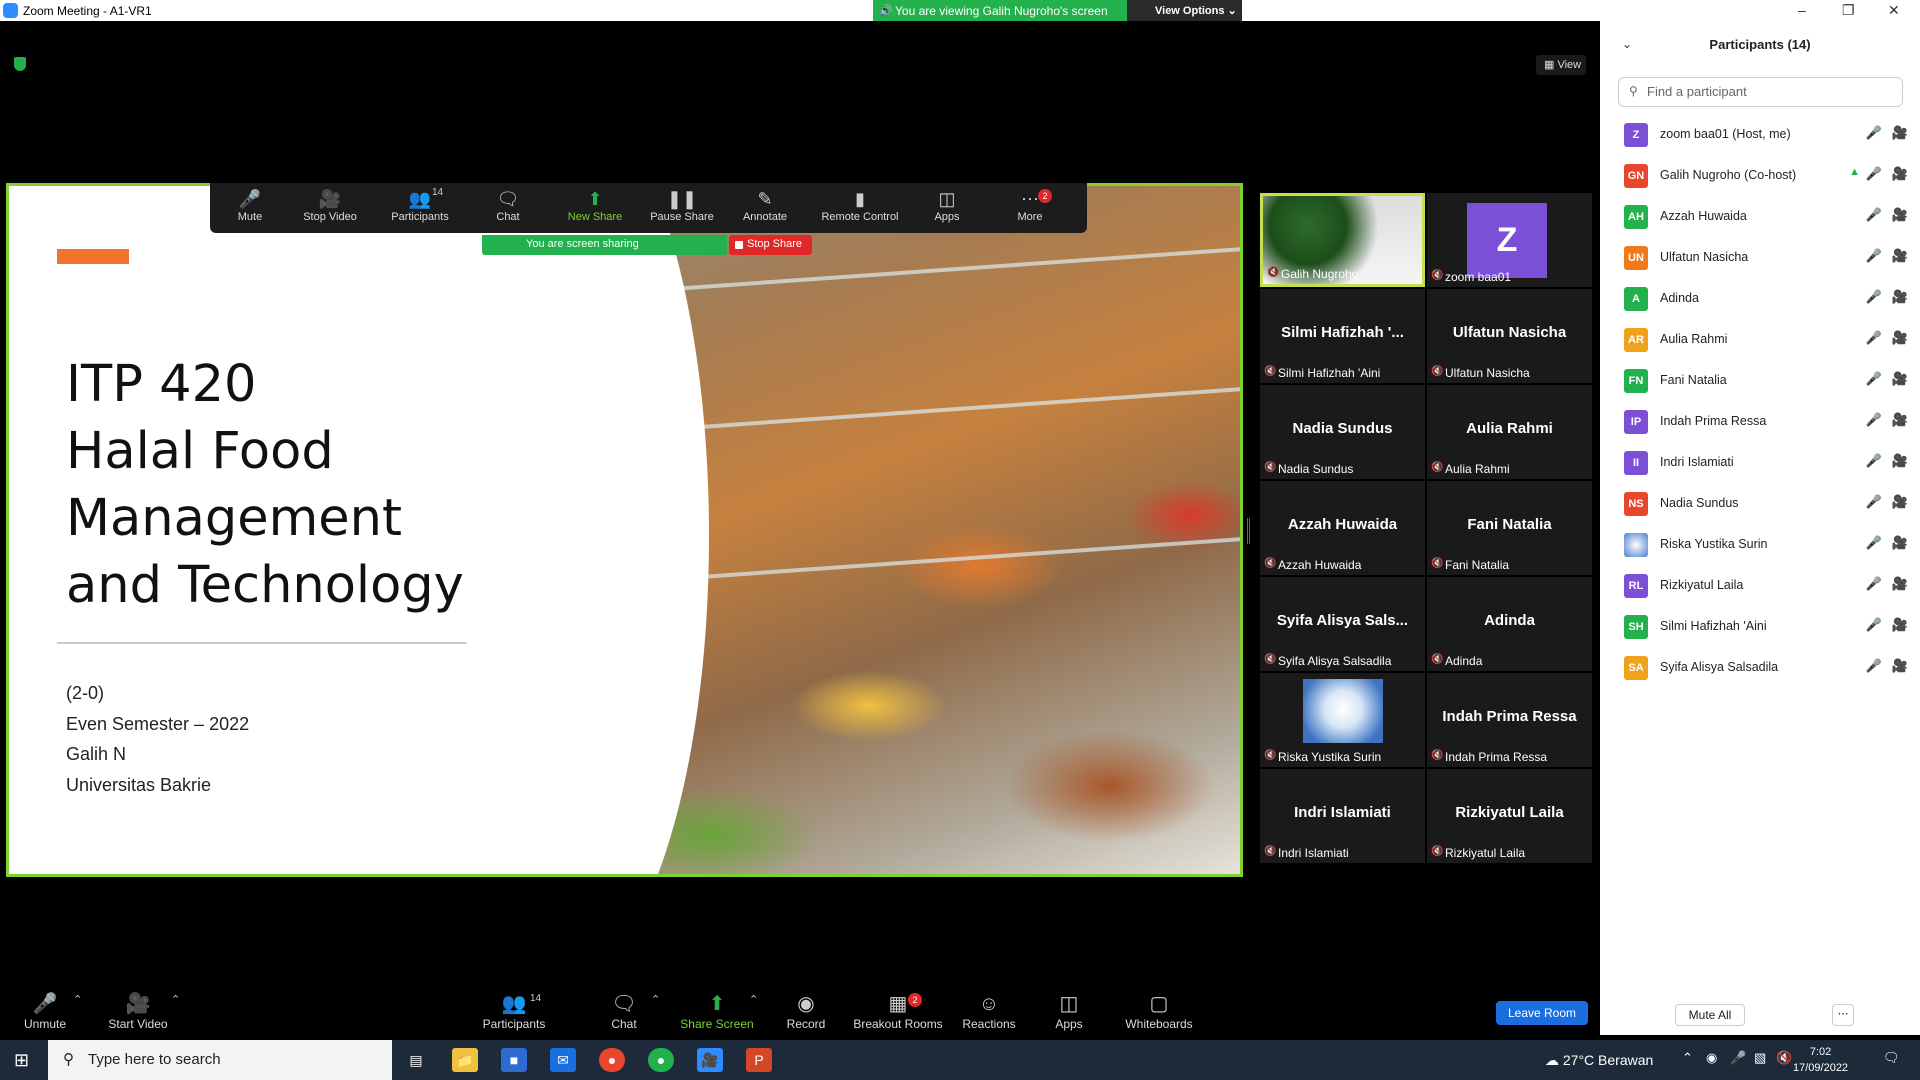  What do you see at coordinates (1760, 503) in the screenshot?
I see `list-item: NS Nadia Sundus 🎤 🎥` at bounding box center [1760, 503].